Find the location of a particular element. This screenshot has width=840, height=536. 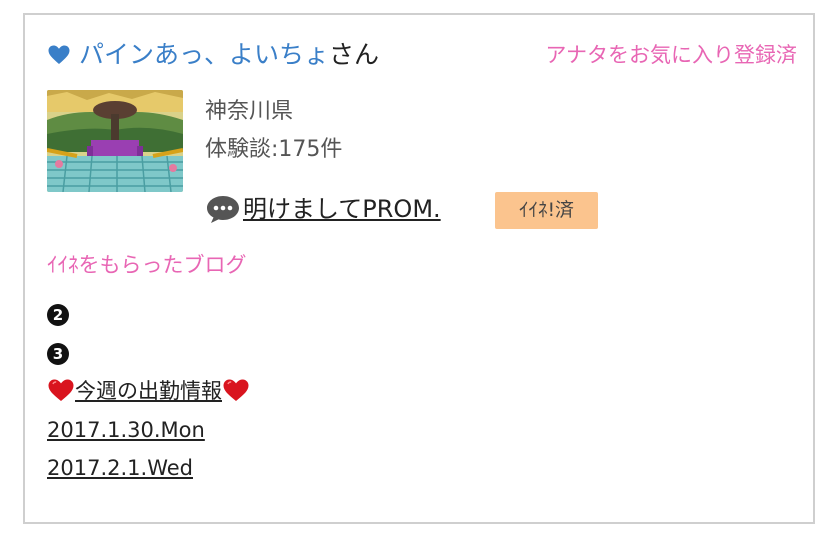

user-name-link: パインあっ、よいちょさん is located at coordinates (229, 55).